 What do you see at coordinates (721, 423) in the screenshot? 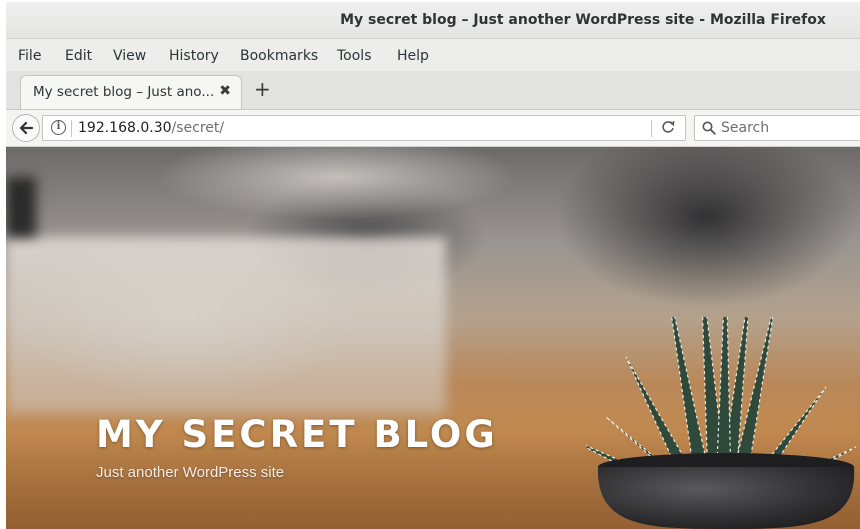
I see `succulent-plant-image` at bounding box center [721, 423].